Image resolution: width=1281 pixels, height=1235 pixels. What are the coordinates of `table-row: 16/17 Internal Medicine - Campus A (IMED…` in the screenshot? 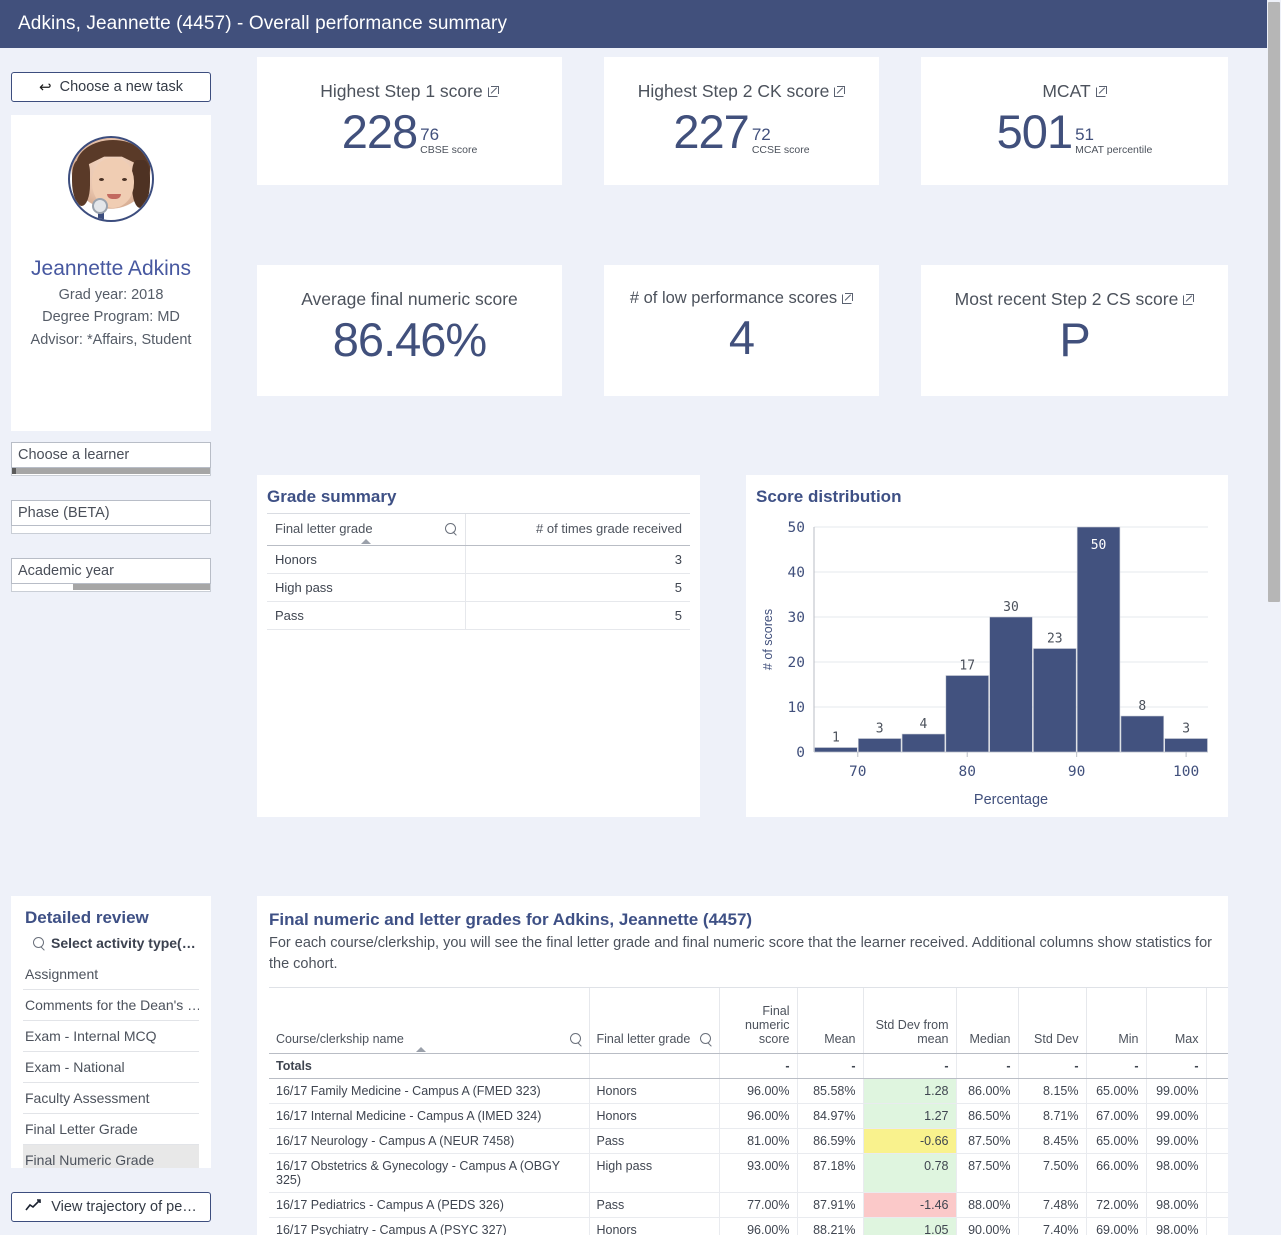 It's located at (748, 1116).